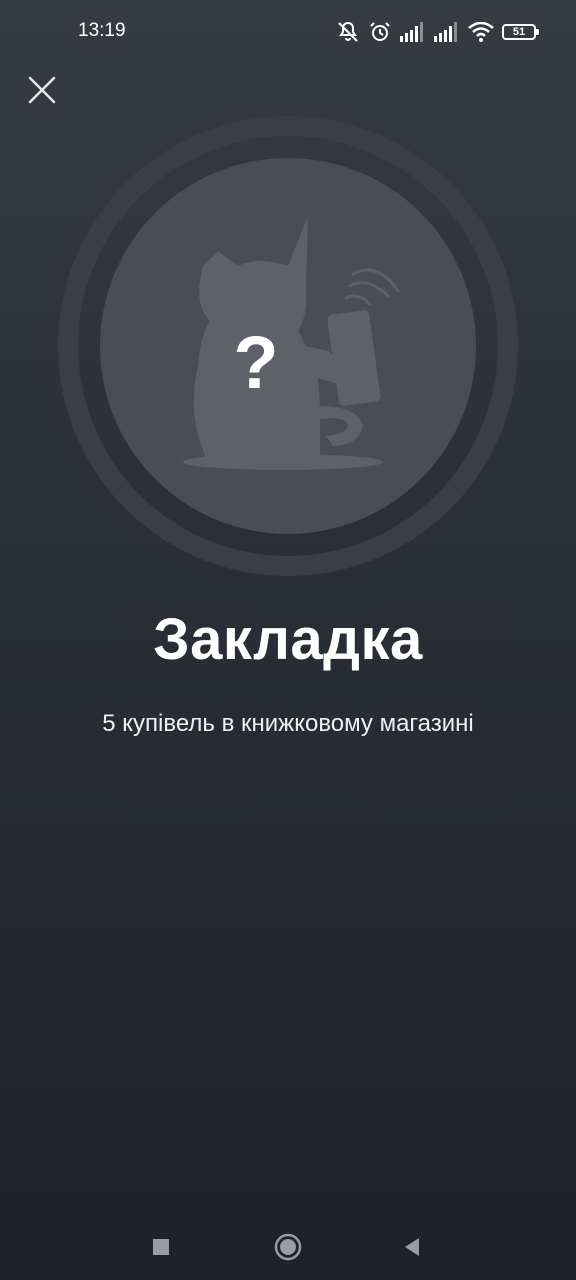 The width and height of the screenshot is (576, 1280). I want to click on home-icon, so click(288, 1247).